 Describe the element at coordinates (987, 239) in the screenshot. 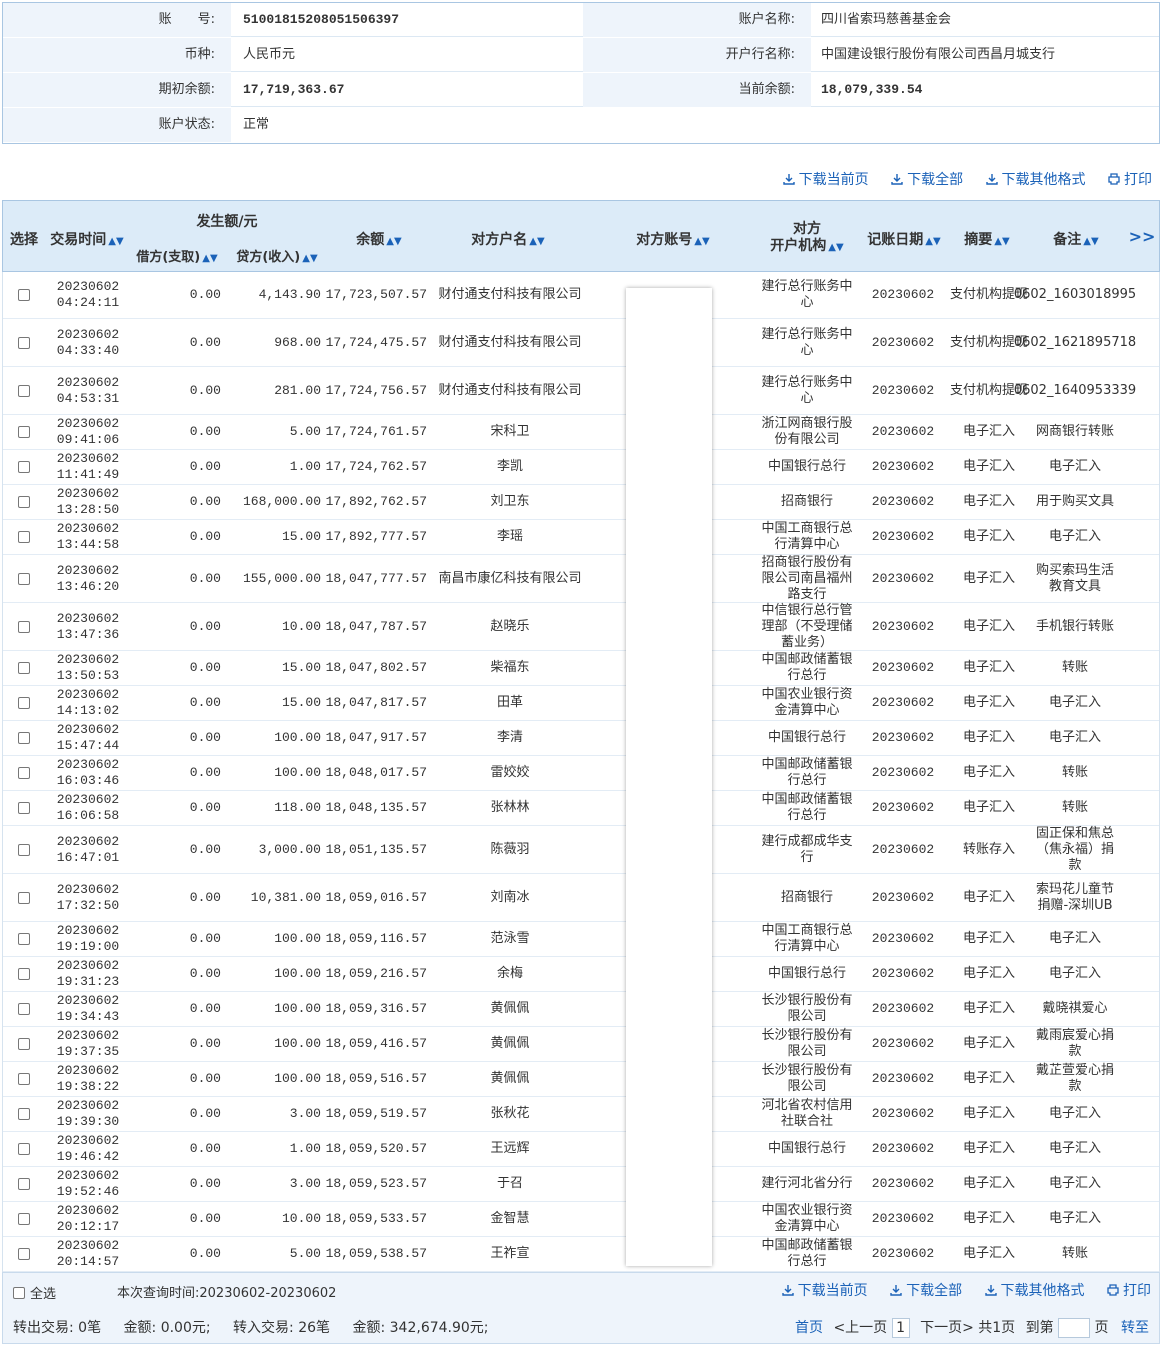

I see `col-summary: 摘要 ▲▼` at that location.